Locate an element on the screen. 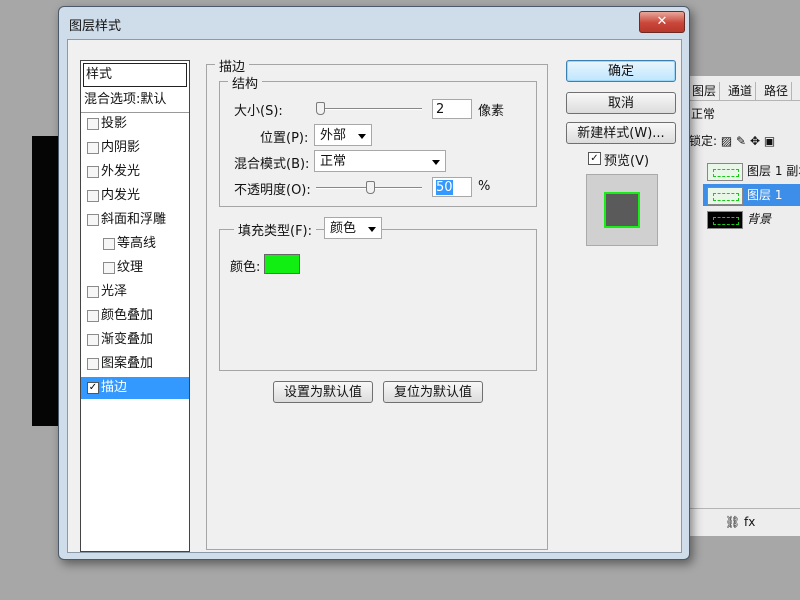  dialog-titlebar: 图层样式 ✕ is located at coordinates (374, 23).